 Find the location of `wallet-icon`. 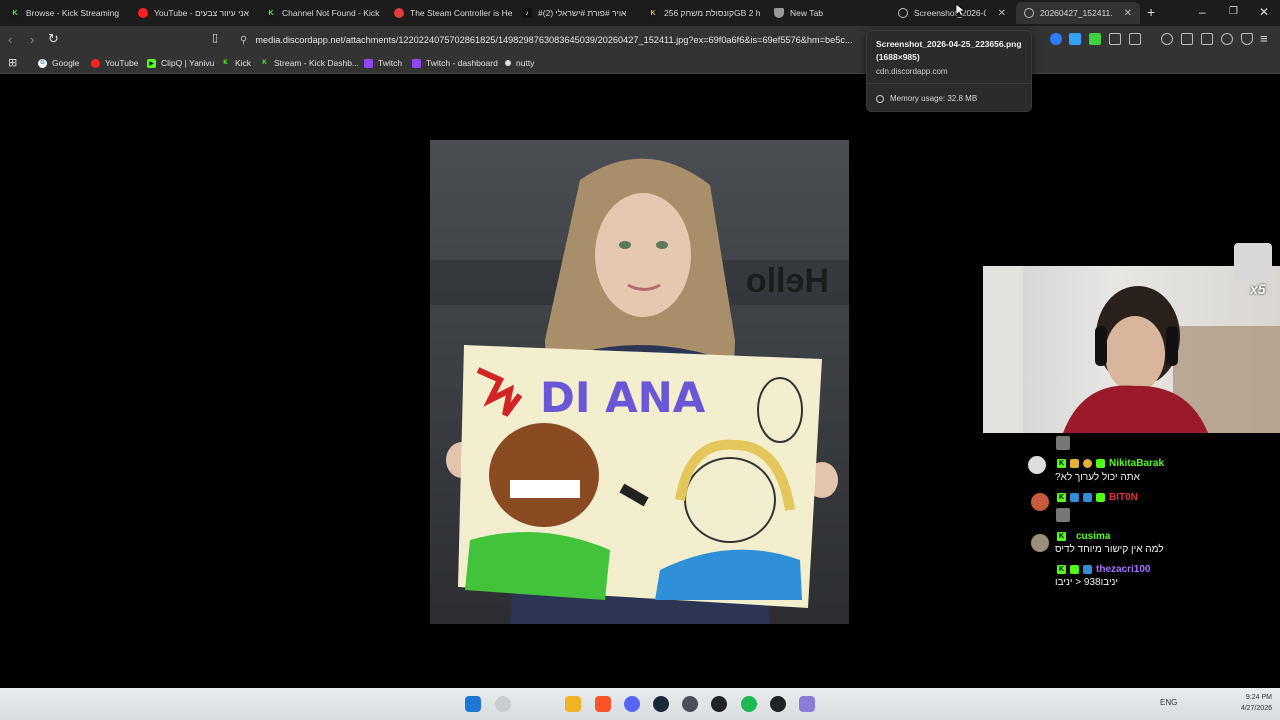

wallet-icon is located at coordinates (1207, 39).